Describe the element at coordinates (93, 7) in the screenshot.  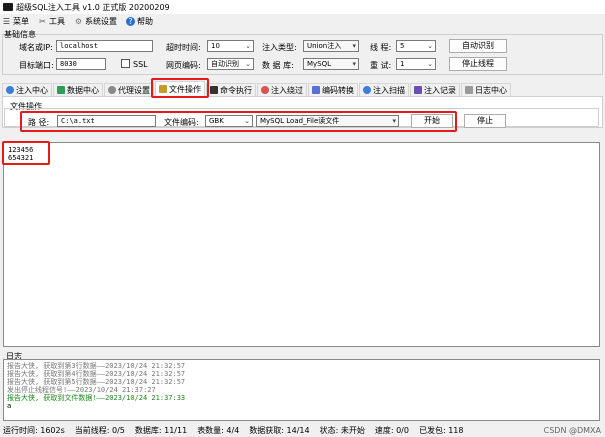
I see `window-title: 超级SQL注入工具 v1.0 正式版 20200209` at that location.